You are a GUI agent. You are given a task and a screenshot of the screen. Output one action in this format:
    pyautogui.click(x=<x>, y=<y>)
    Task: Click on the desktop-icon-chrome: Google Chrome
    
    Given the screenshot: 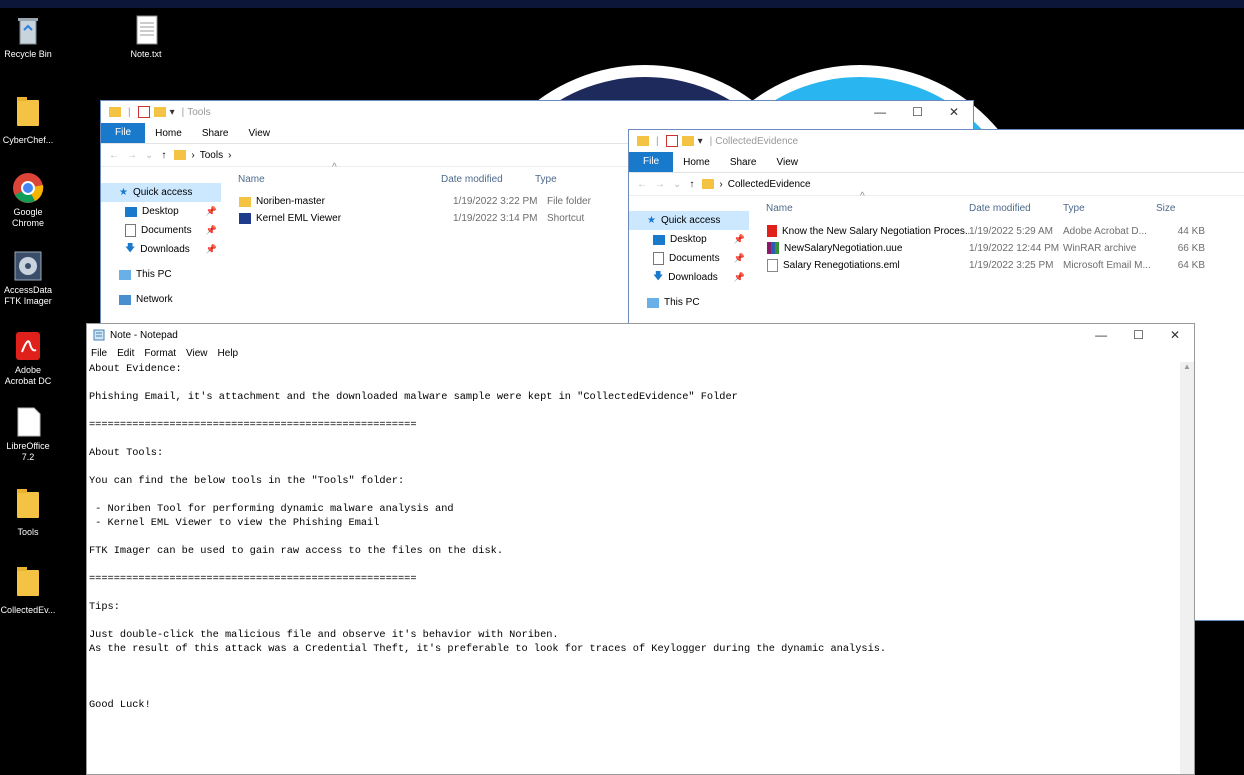 What is the action you would take?
    pyautogui.click(x=28, y=200)
    